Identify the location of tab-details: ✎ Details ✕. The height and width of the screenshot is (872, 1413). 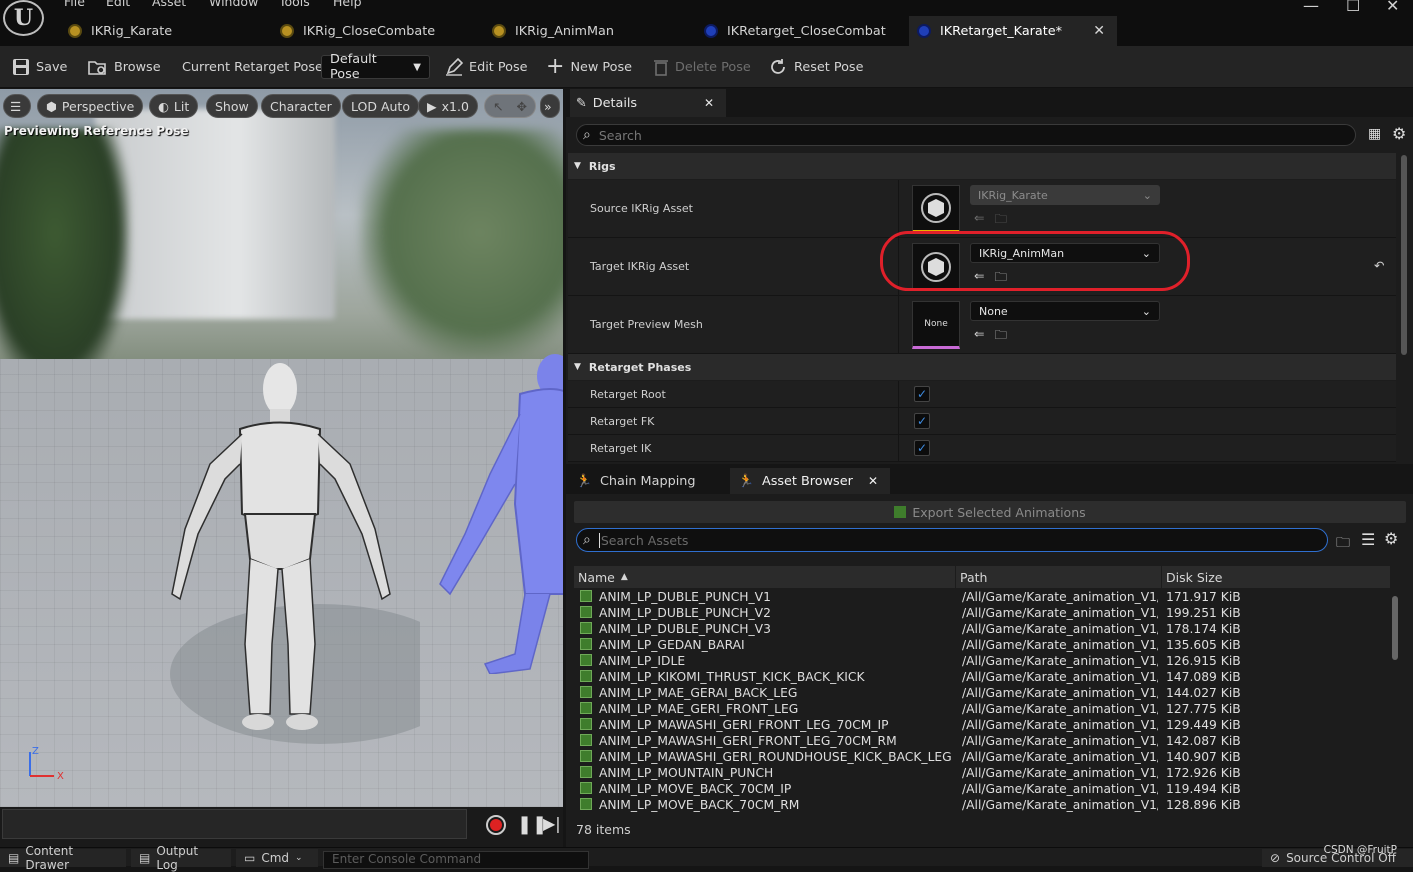
(648, 103).